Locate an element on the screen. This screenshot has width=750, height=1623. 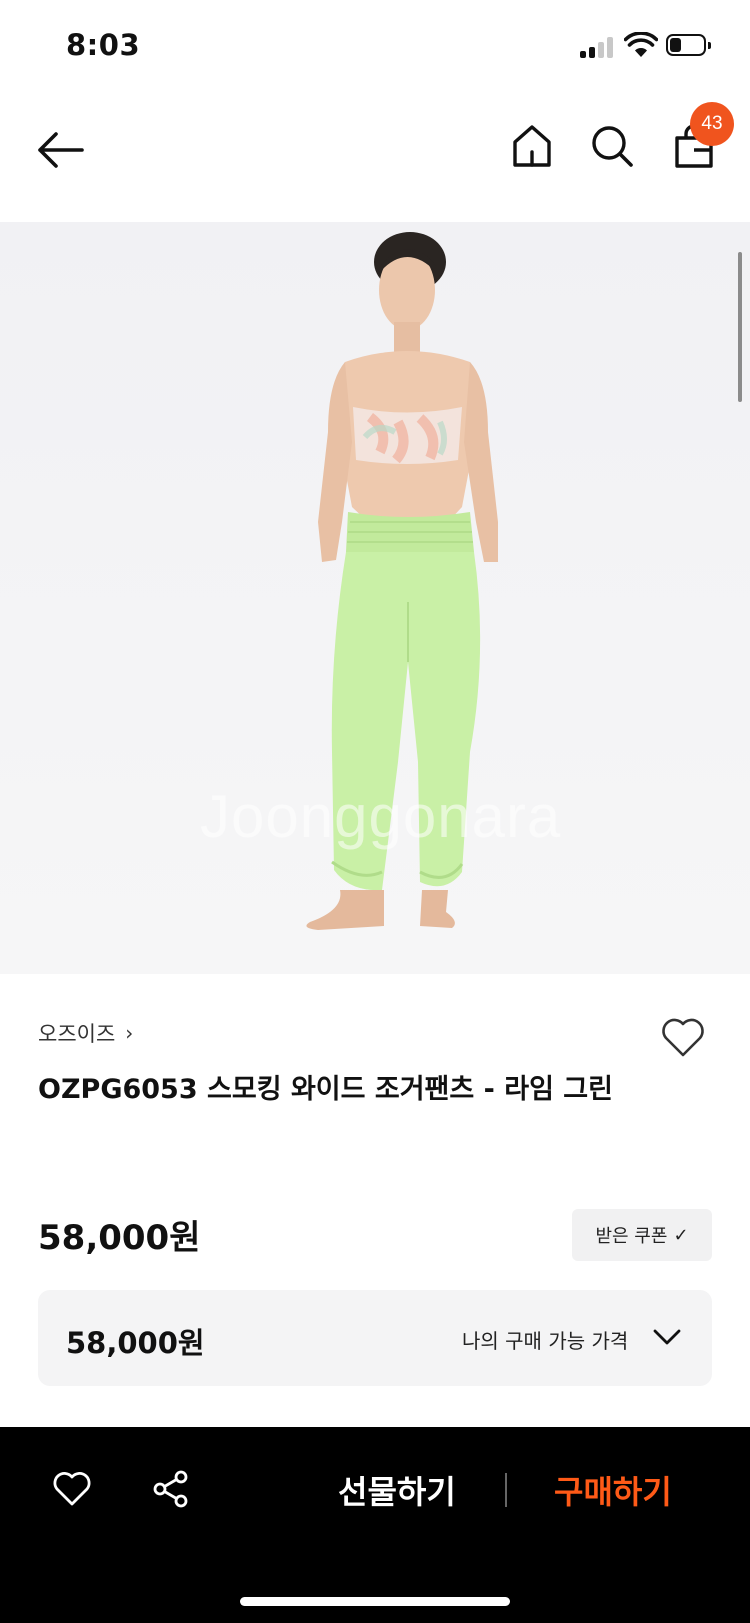
share-icon is located at coordinates (171, 1489).